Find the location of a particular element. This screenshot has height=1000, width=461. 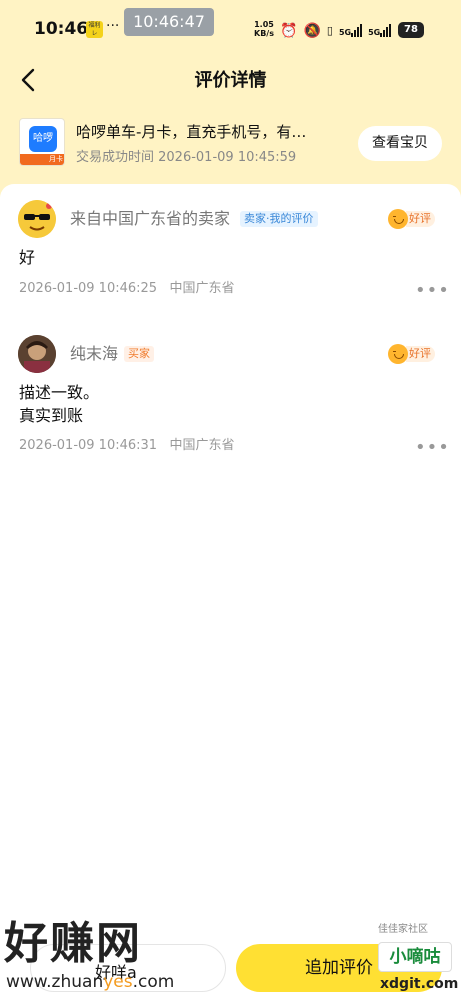

speed-unit: KB/s is located at coordinates (264, 33).